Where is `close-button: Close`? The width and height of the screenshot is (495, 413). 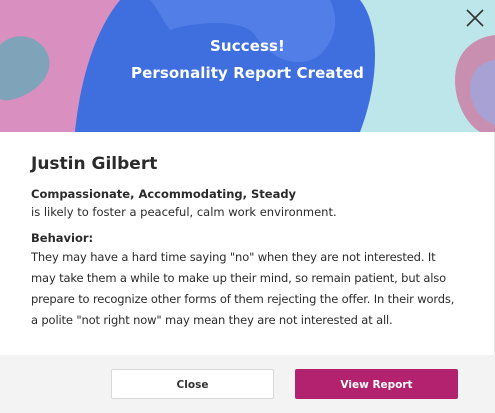
close-button: Close is located at coordinates (192, 384).